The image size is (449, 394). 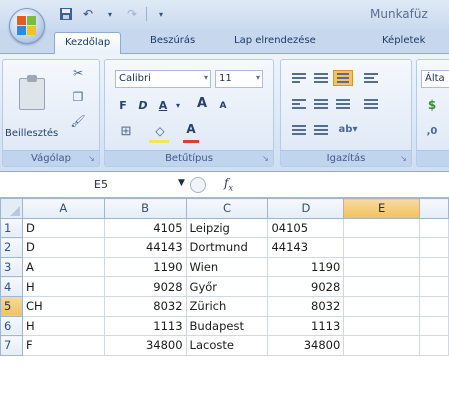 I want to click on cell-c3: Wien, so click(x=227, y=267).